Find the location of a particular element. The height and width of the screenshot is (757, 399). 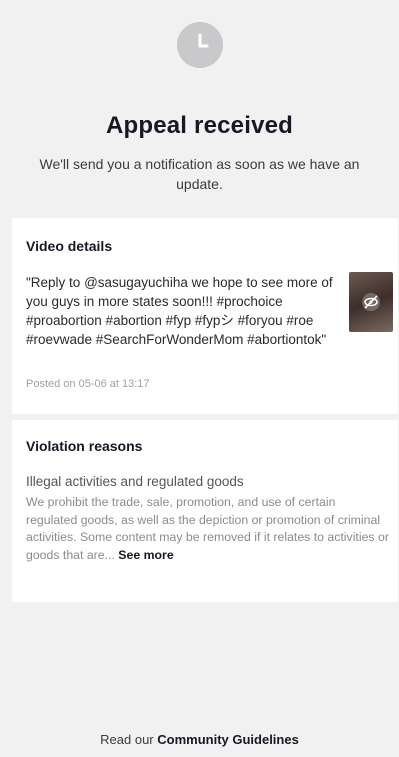

violation-reason-title: Illegal activities and regulated goods is located at coordinates (135, 481).